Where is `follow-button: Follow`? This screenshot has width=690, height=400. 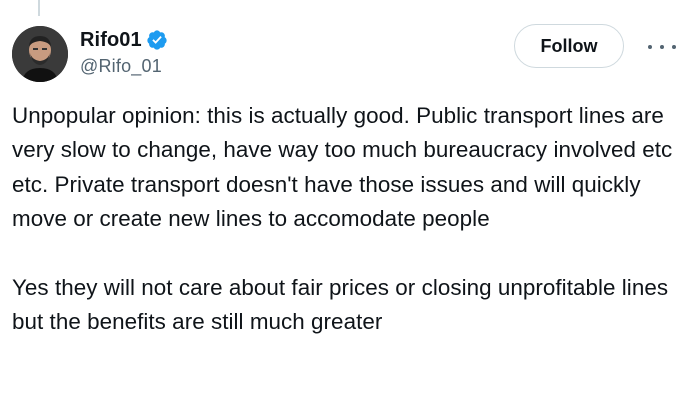
follow-button: Follow is located at coordinates (569, 46).